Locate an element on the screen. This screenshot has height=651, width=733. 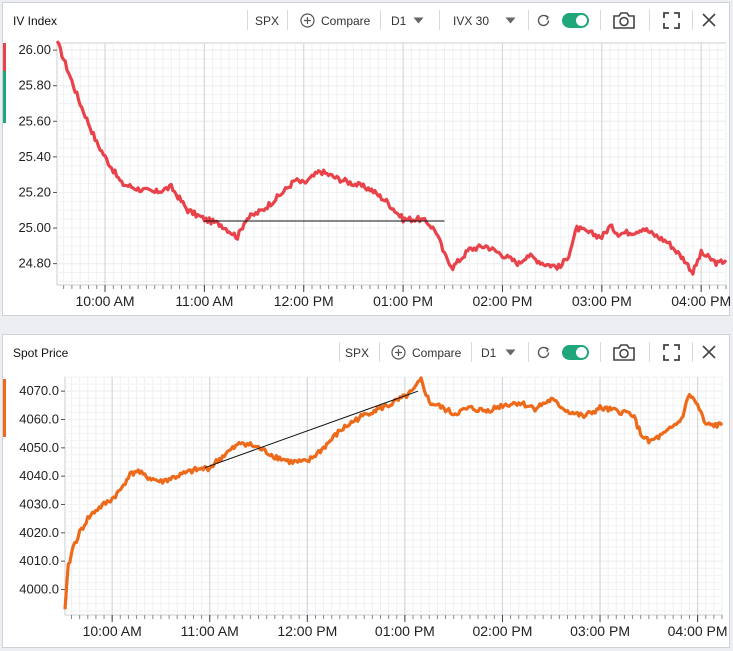
y-tick-label: 25.00 is located at coordinates (34, 227).